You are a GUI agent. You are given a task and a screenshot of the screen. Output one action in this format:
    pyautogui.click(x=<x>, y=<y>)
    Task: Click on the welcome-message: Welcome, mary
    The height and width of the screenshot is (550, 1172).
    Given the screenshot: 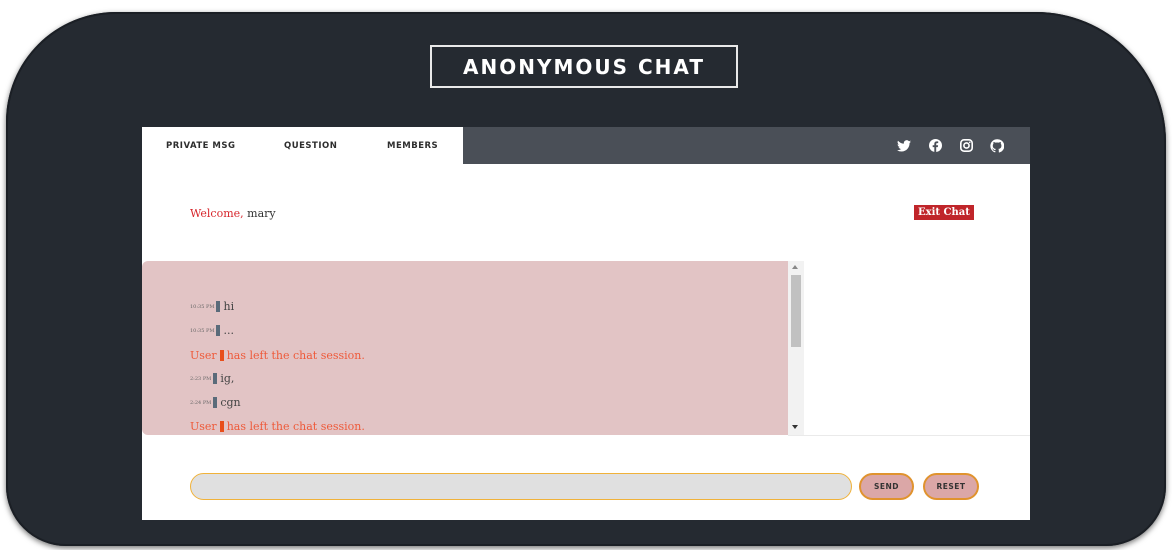 What is the action you would take?
    pyautogui.click(x=233, y=213)
    